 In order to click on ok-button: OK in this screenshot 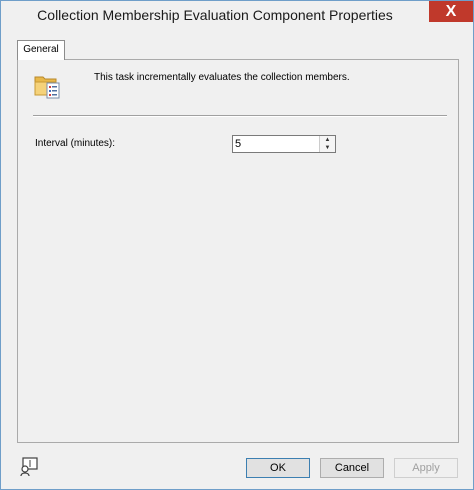, I will do `click(278, 468)`.